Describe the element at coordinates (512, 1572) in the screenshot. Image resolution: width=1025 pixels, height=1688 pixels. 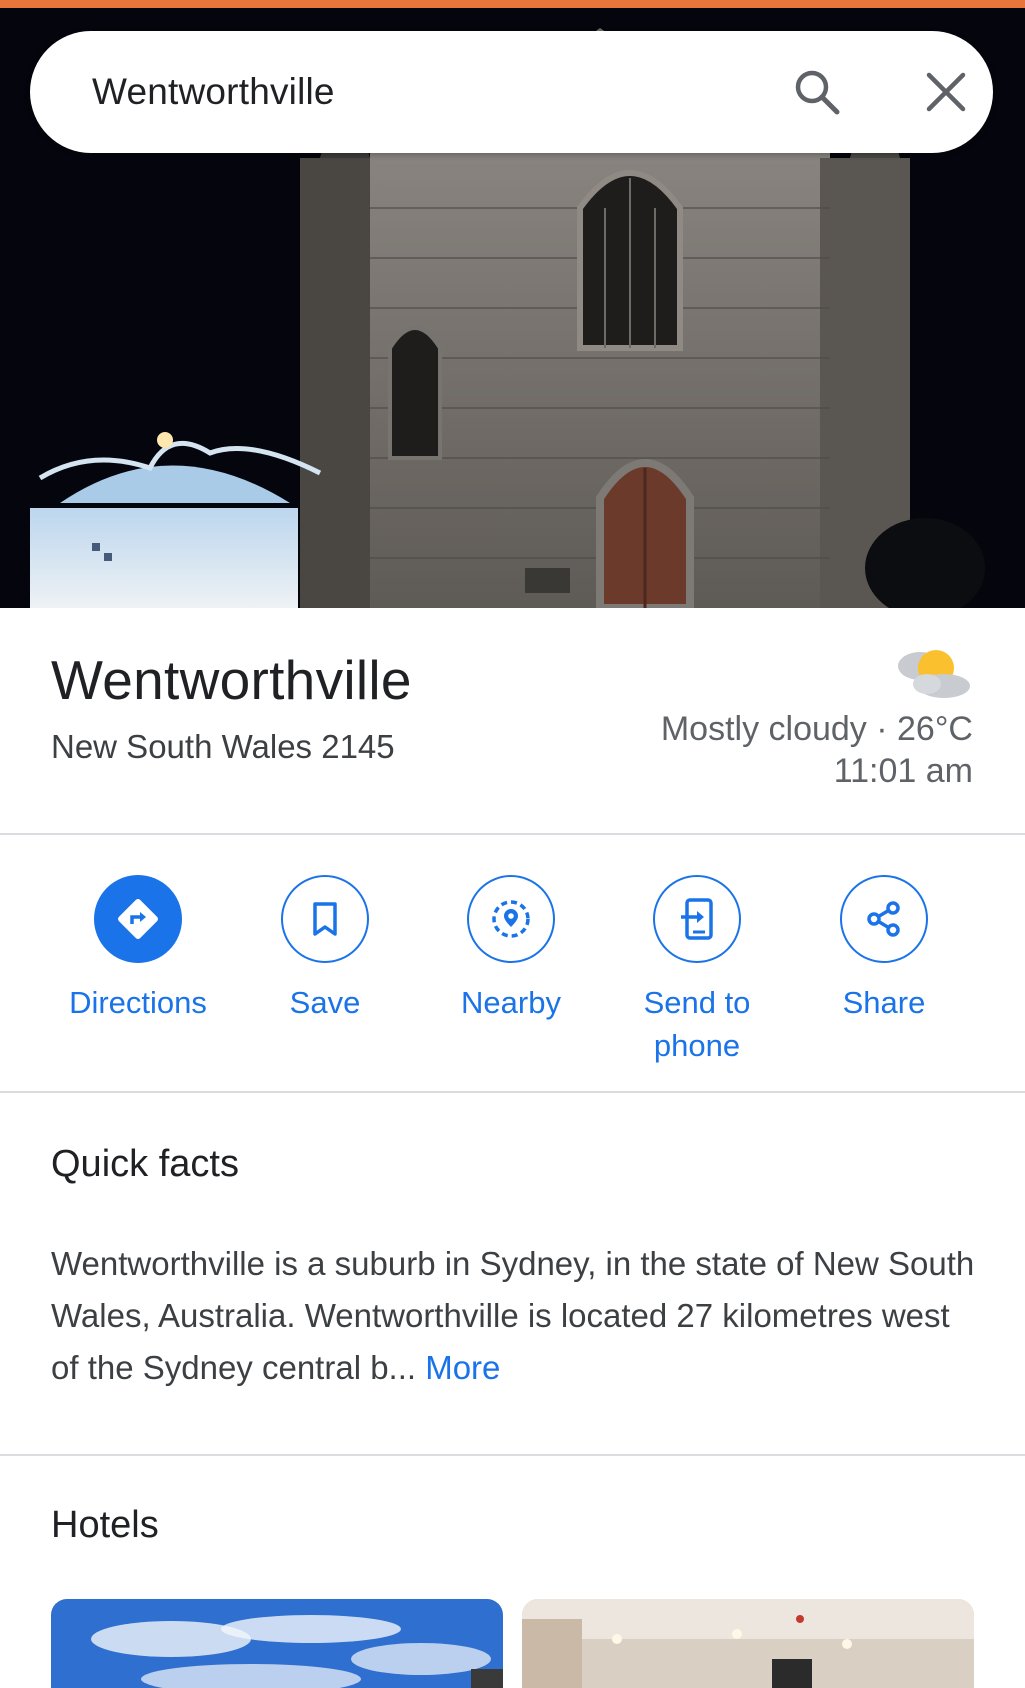
I see `hotels-section: Hotels` at that location.